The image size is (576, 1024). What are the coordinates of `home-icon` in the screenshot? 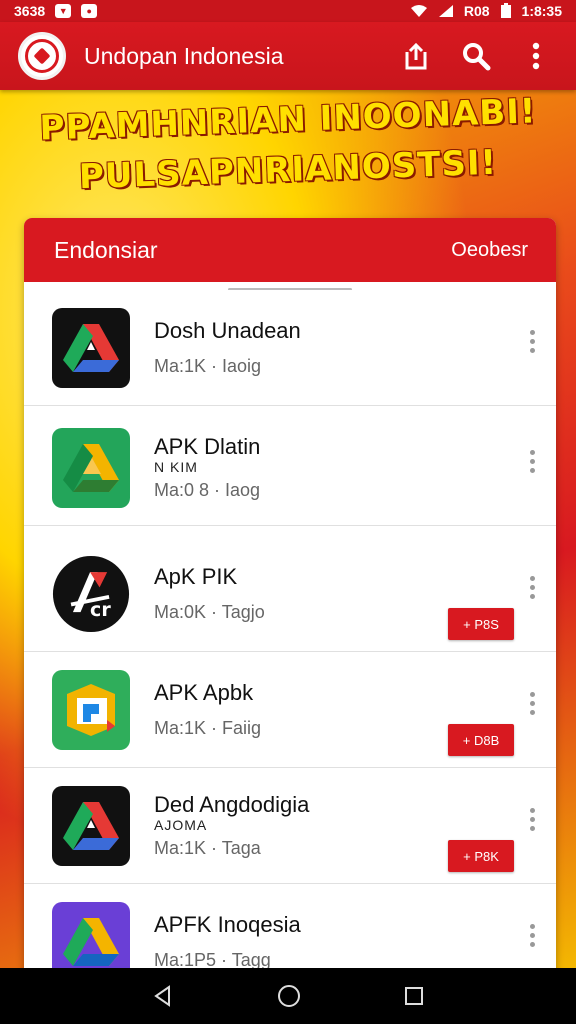 It's located at (289, 996).